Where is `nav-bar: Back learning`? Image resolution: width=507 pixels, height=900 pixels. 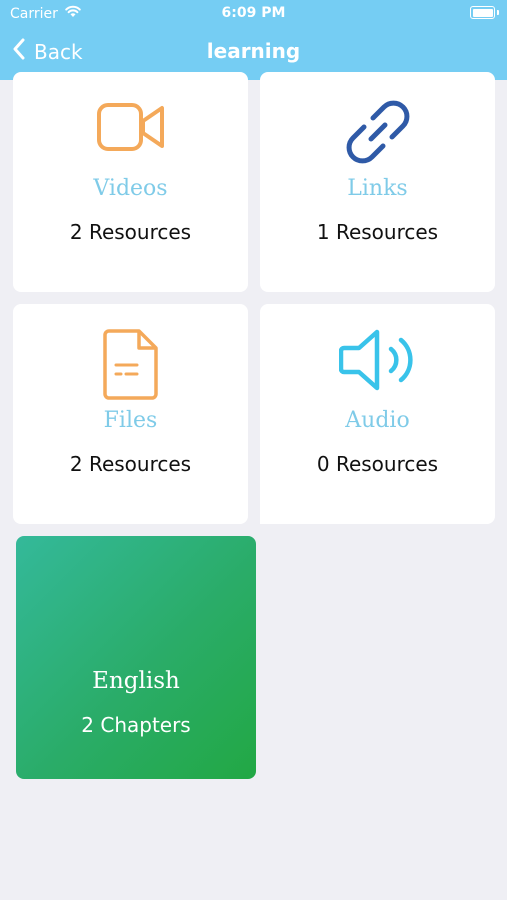 nav-bar: Back learning is located at coordinates (253, 52).